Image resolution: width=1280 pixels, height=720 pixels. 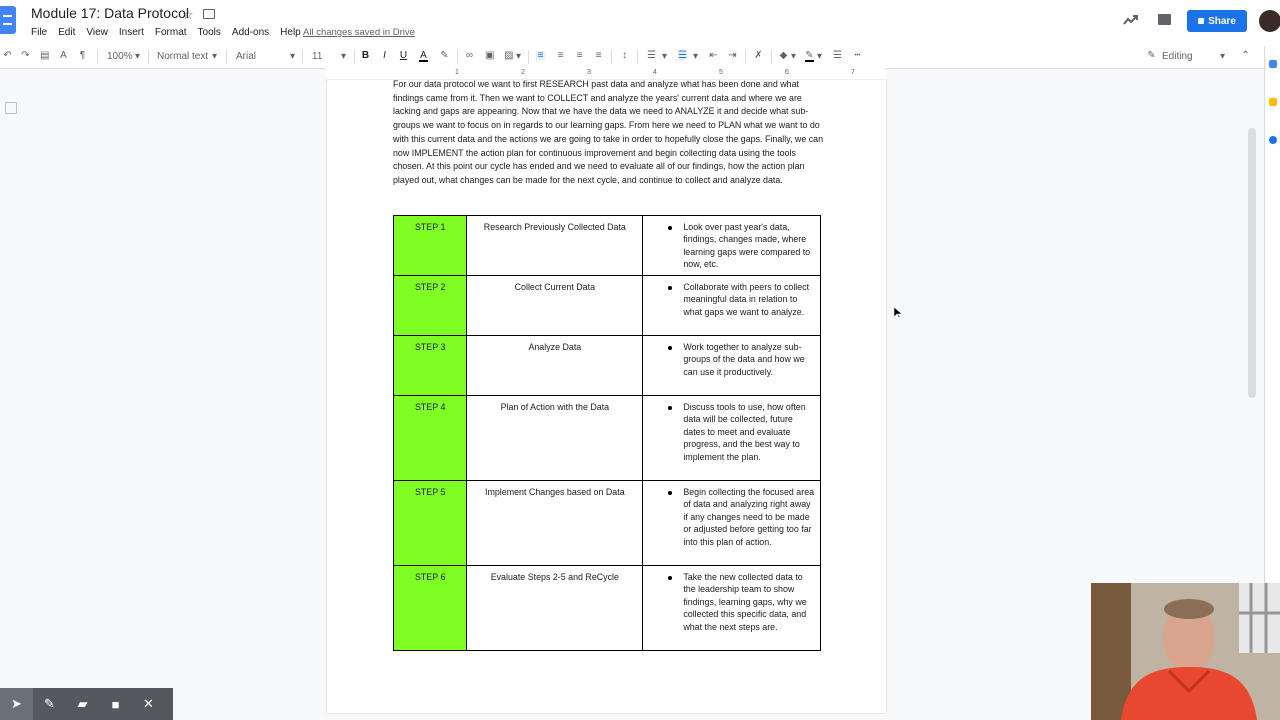 I want to click on chevron-down-icon: ▾, so click(x=138, y=56).